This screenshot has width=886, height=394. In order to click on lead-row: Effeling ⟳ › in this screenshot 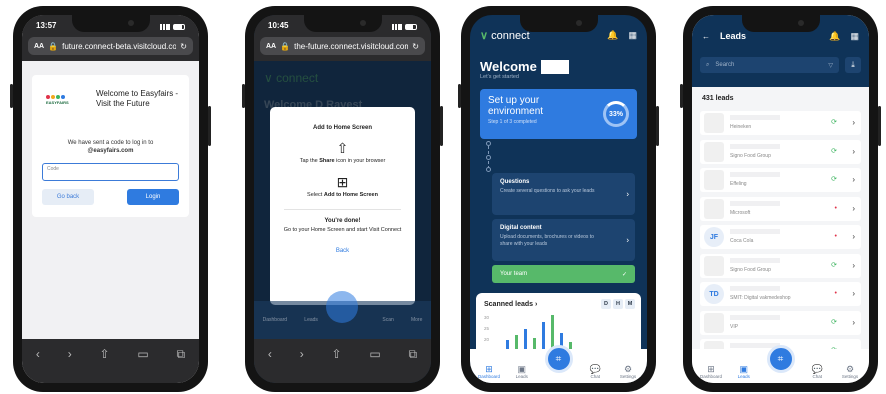, I will do `click(780, 180)`.